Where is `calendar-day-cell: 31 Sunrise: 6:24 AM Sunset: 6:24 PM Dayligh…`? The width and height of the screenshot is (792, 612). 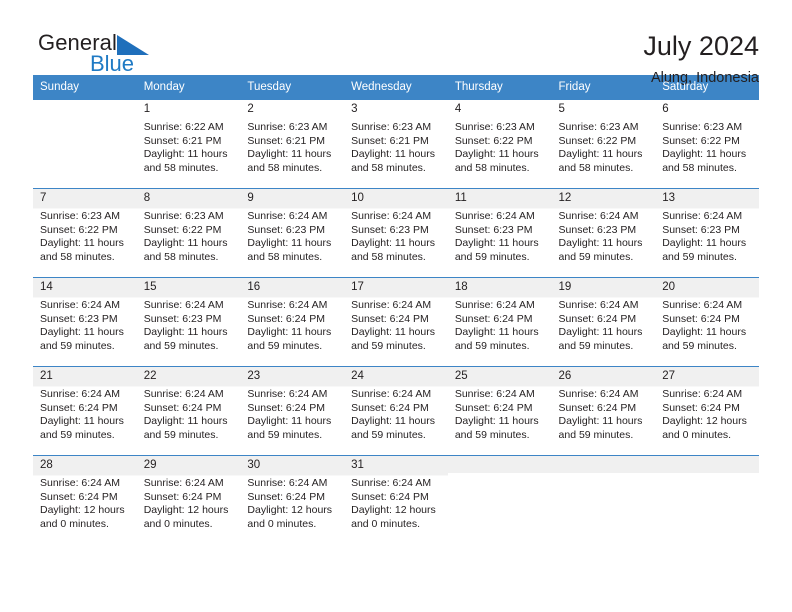 calendar-day-cell: 31 Sunrise: 6:24 AM Sunset: 6:24 PM Dayligh… is located at coordinates (396, 500).